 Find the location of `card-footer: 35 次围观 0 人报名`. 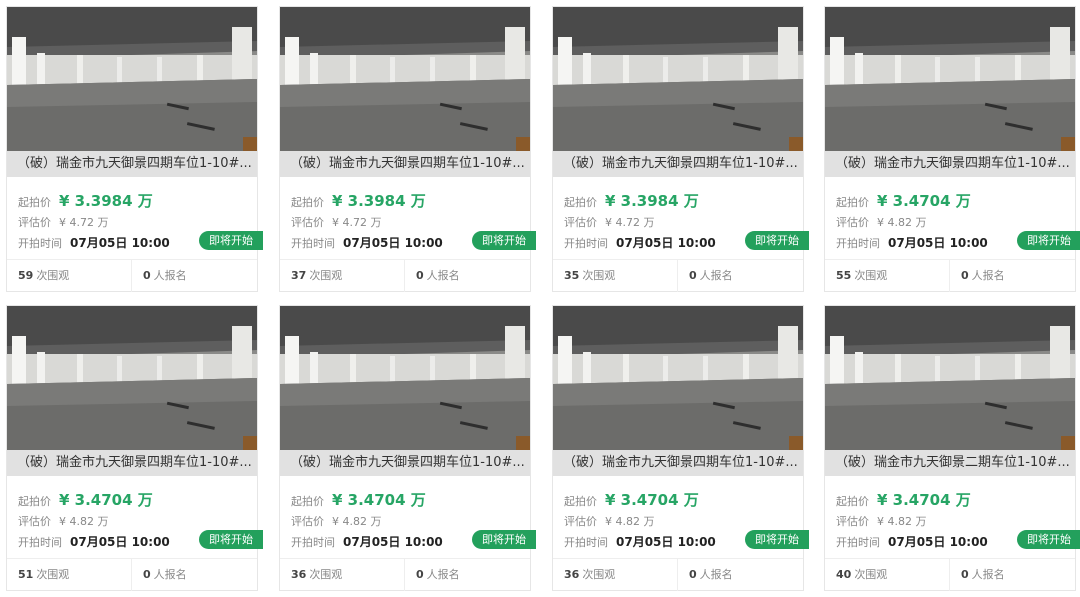

card-footer: 35 次围观 0 人报名 is located at coordinates (678, 275).